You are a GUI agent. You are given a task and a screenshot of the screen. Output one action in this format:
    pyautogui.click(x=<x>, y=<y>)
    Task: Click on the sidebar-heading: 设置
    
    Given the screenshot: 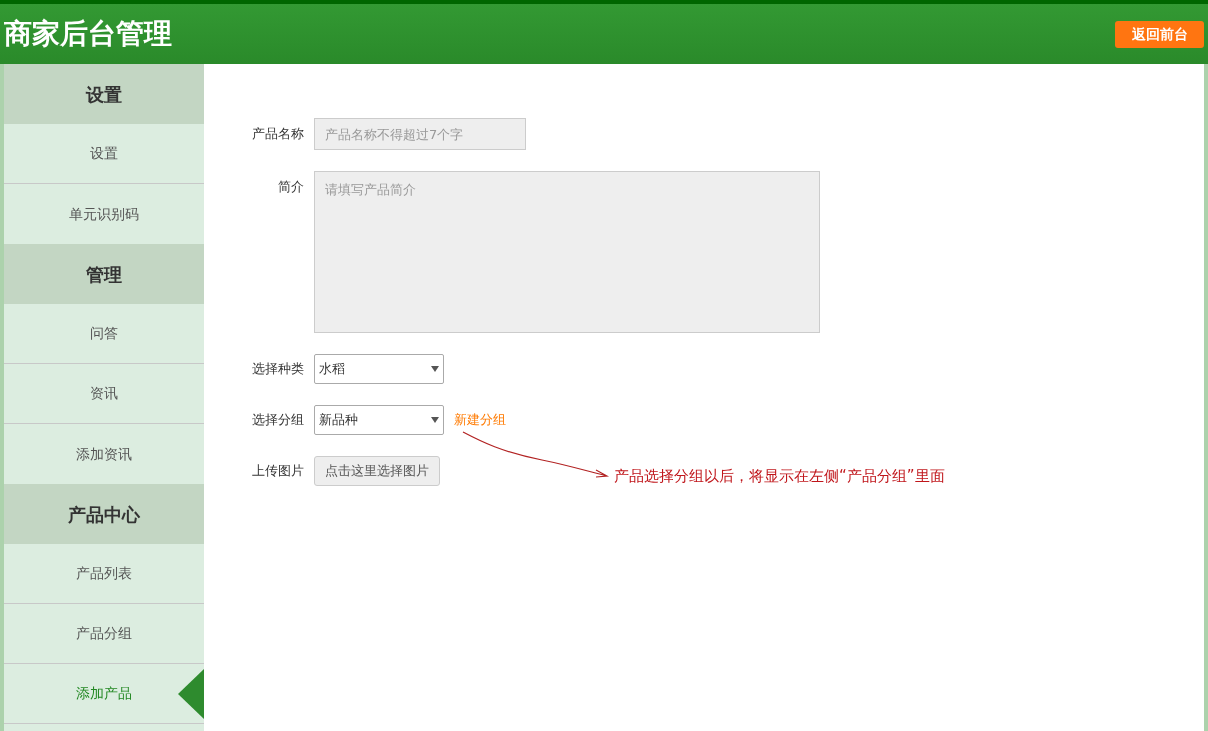 What is the action you would take?
    pyautogui.click(x=104, y=94)
    